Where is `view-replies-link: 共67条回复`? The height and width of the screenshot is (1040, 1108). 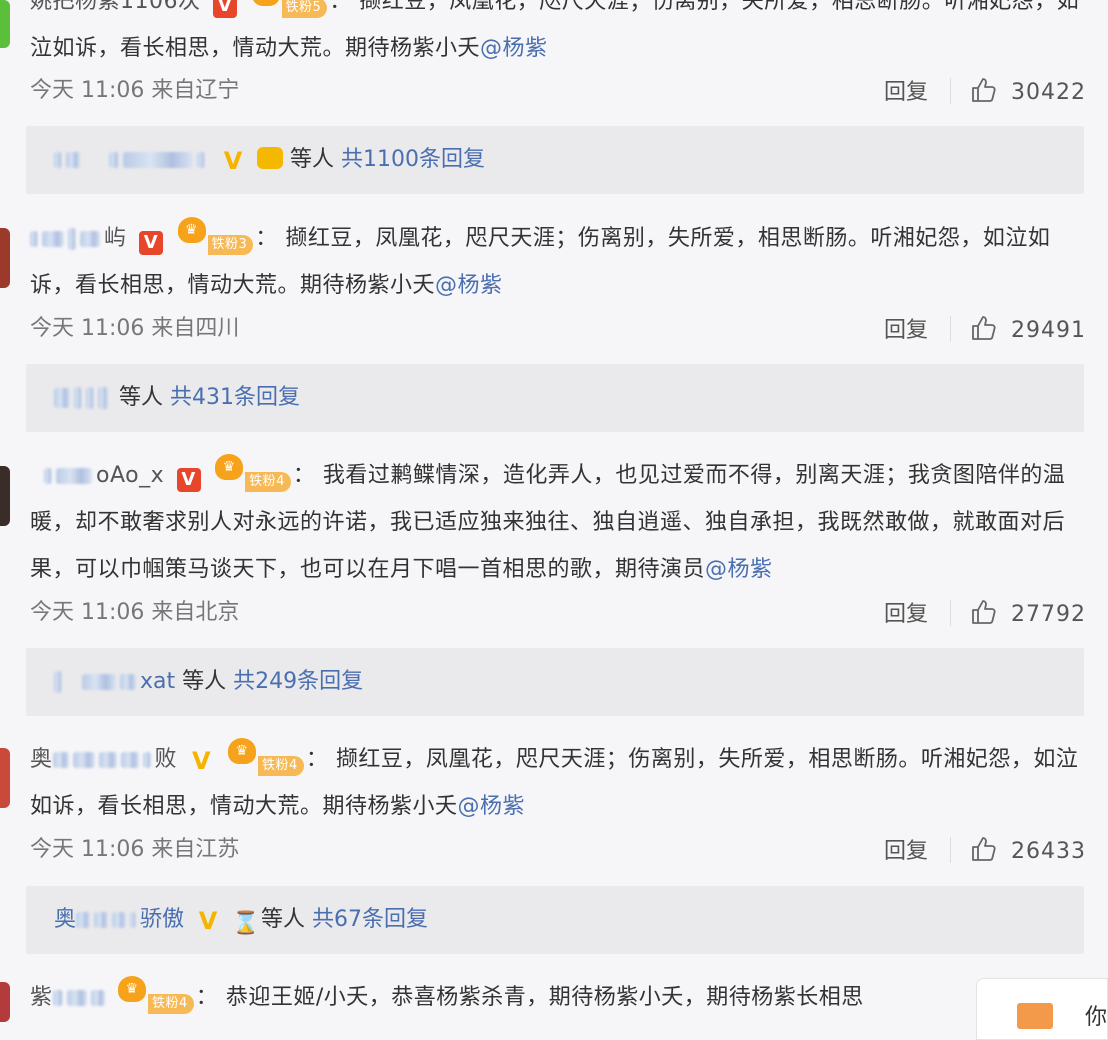 view-replies-link: 共67条回复 is located at coordinates (370, 919).